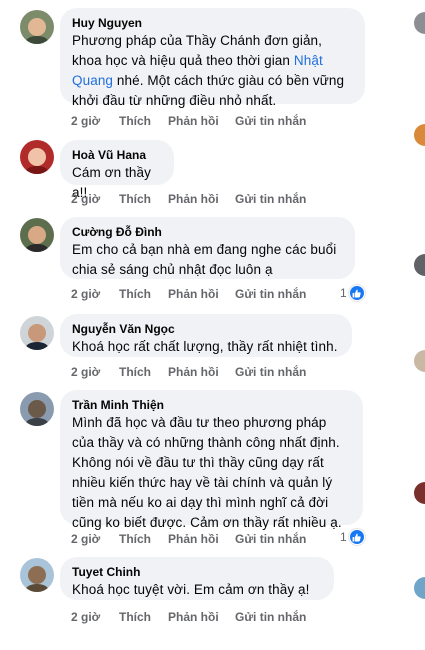  I want to click on comment-text-line: khởi đầu từ những điều nhỏ nhất., so click(174, 100).